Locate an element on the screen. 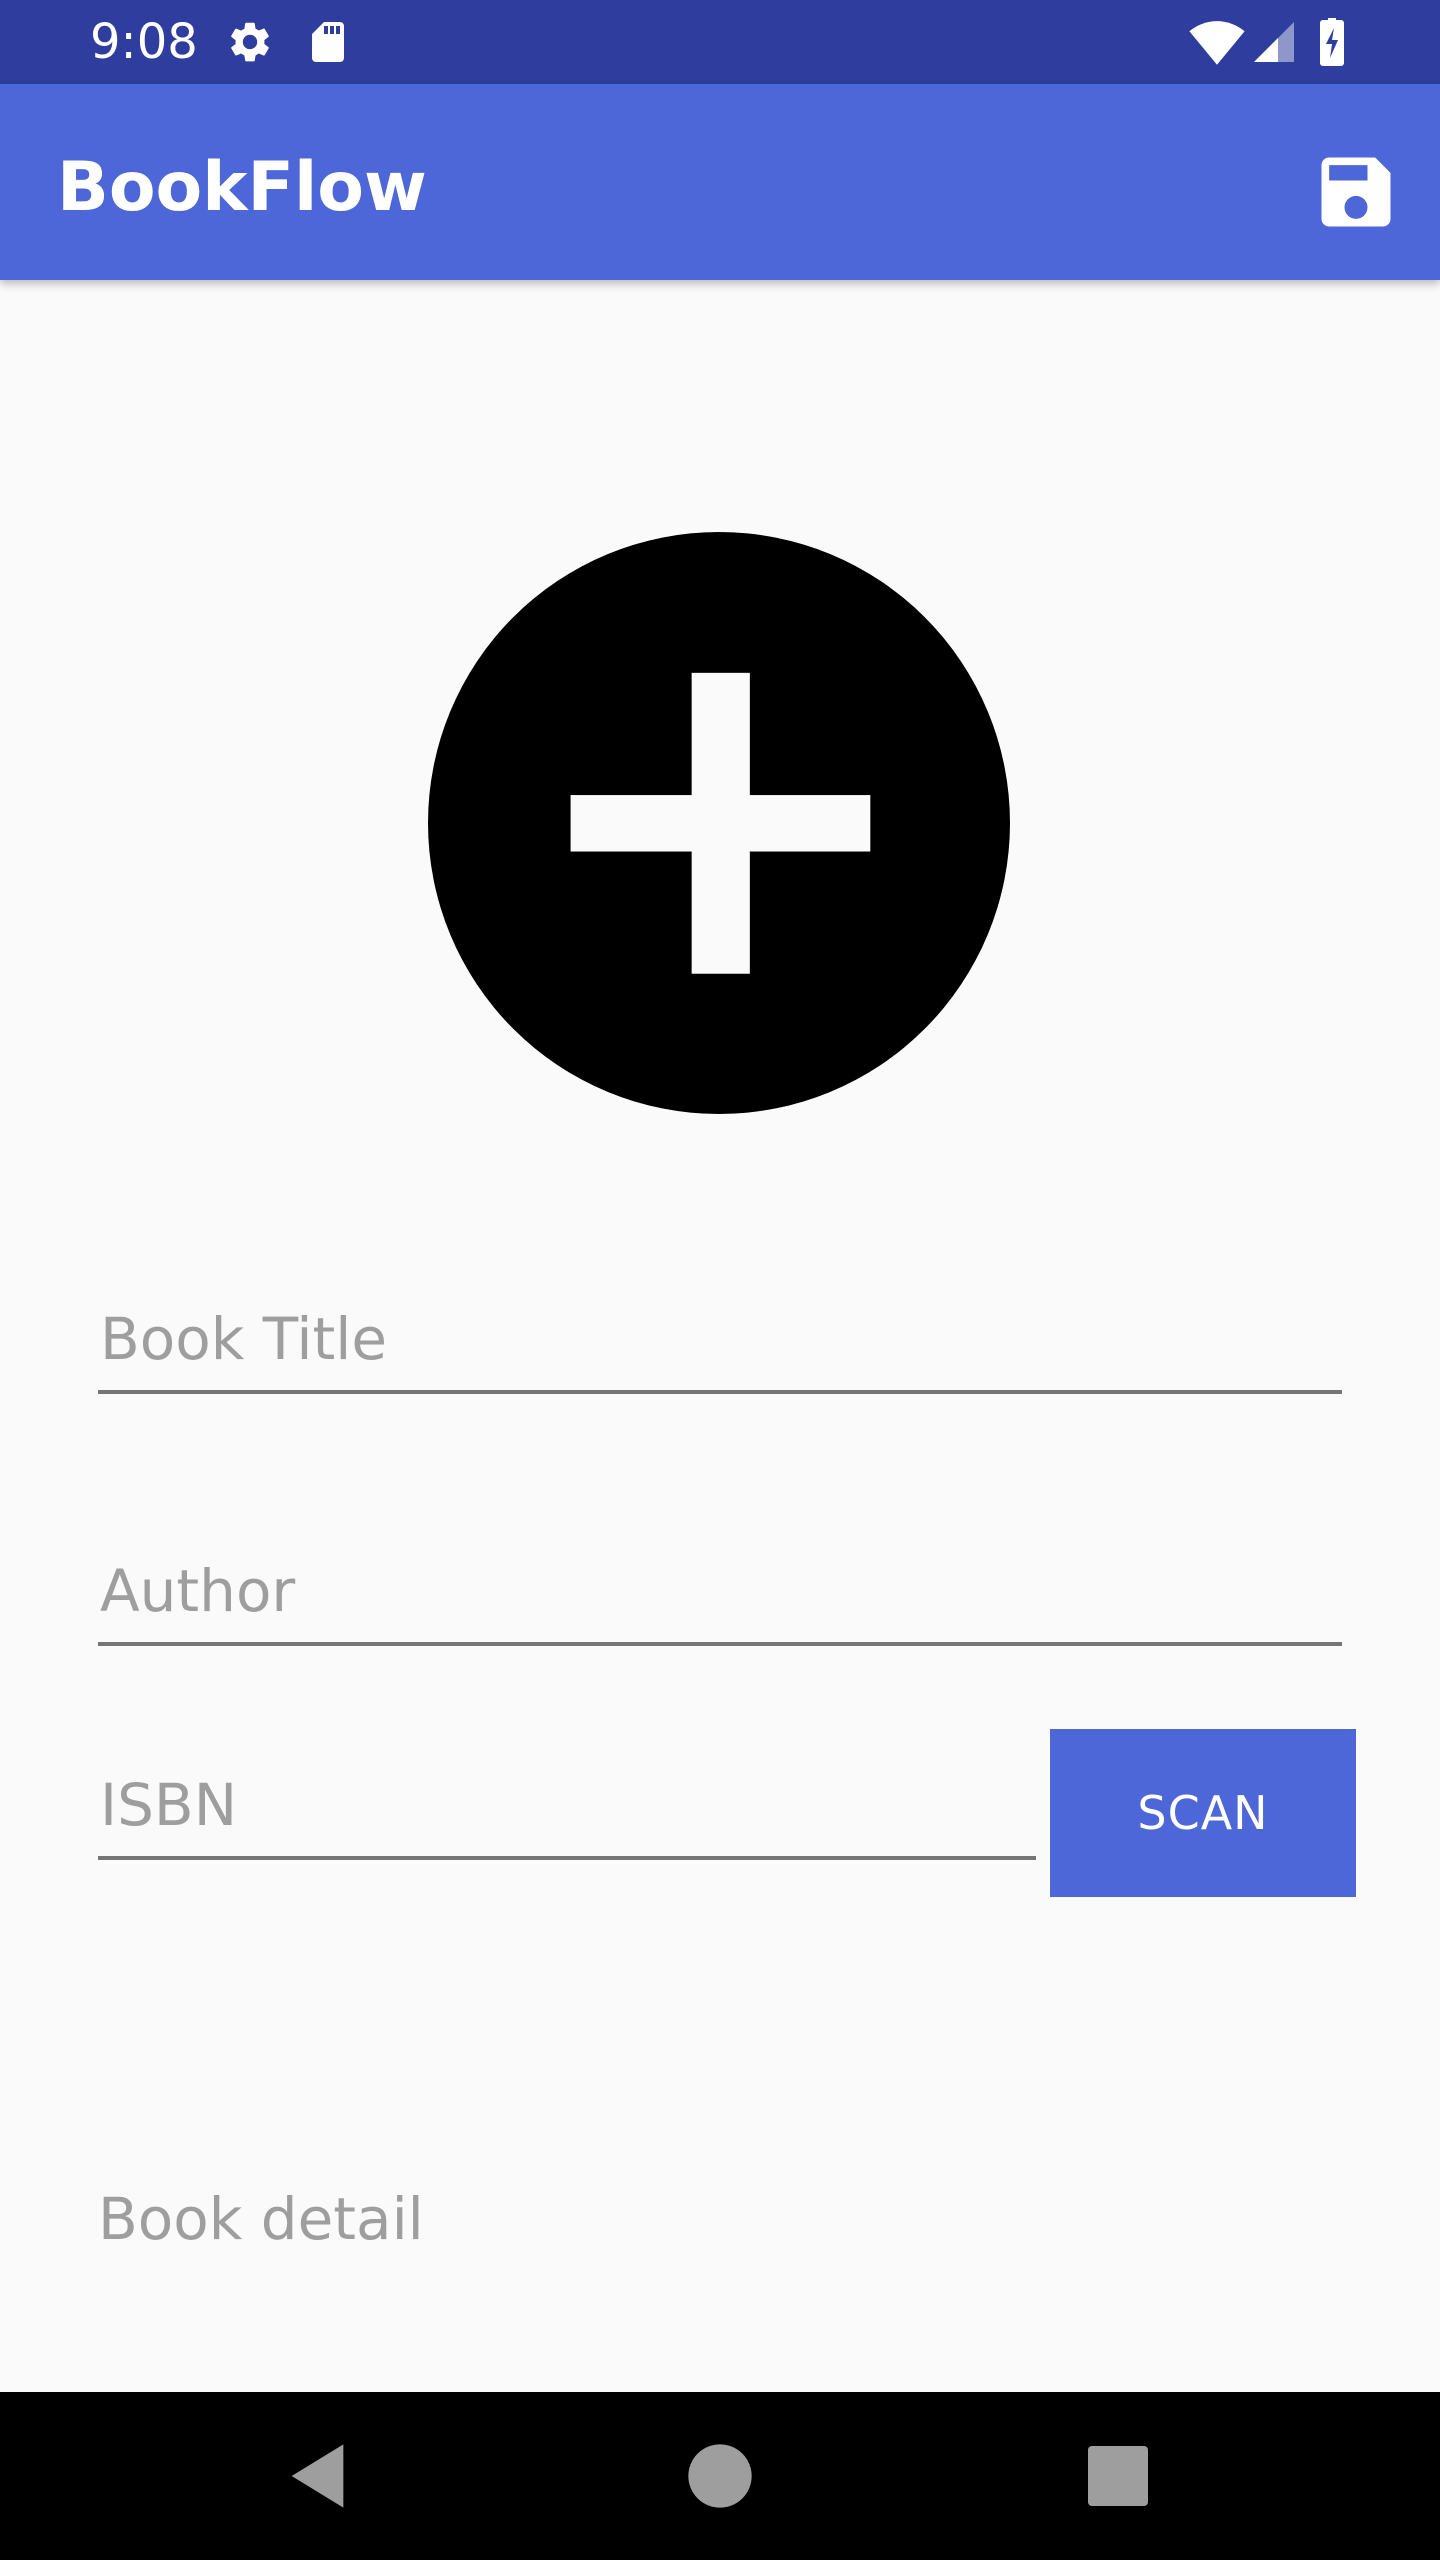 The image size is (1440, 2560). back-icon is located at coordinates (320, 2476).